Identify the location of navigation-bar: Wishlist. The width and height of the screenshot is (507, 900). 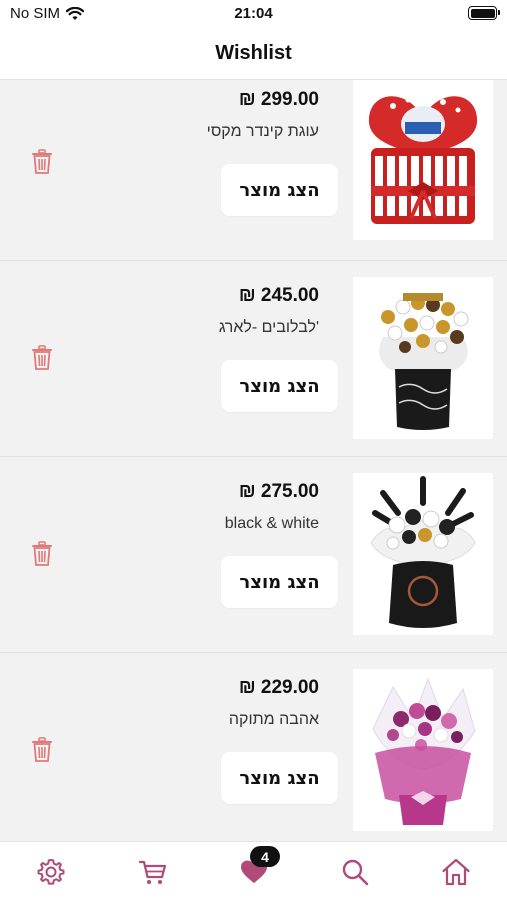
(253, 54).